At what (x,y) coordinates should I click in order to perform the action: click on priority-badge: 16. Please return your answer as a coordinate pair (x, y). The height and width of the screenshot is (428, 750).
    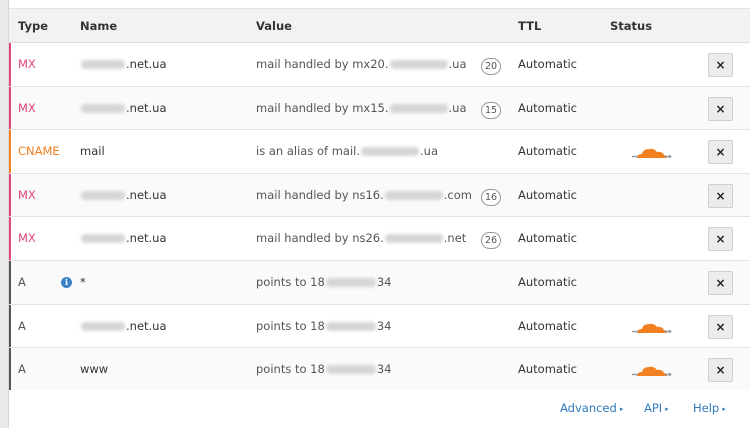
    Looking at the image, I should click on (491, 197).